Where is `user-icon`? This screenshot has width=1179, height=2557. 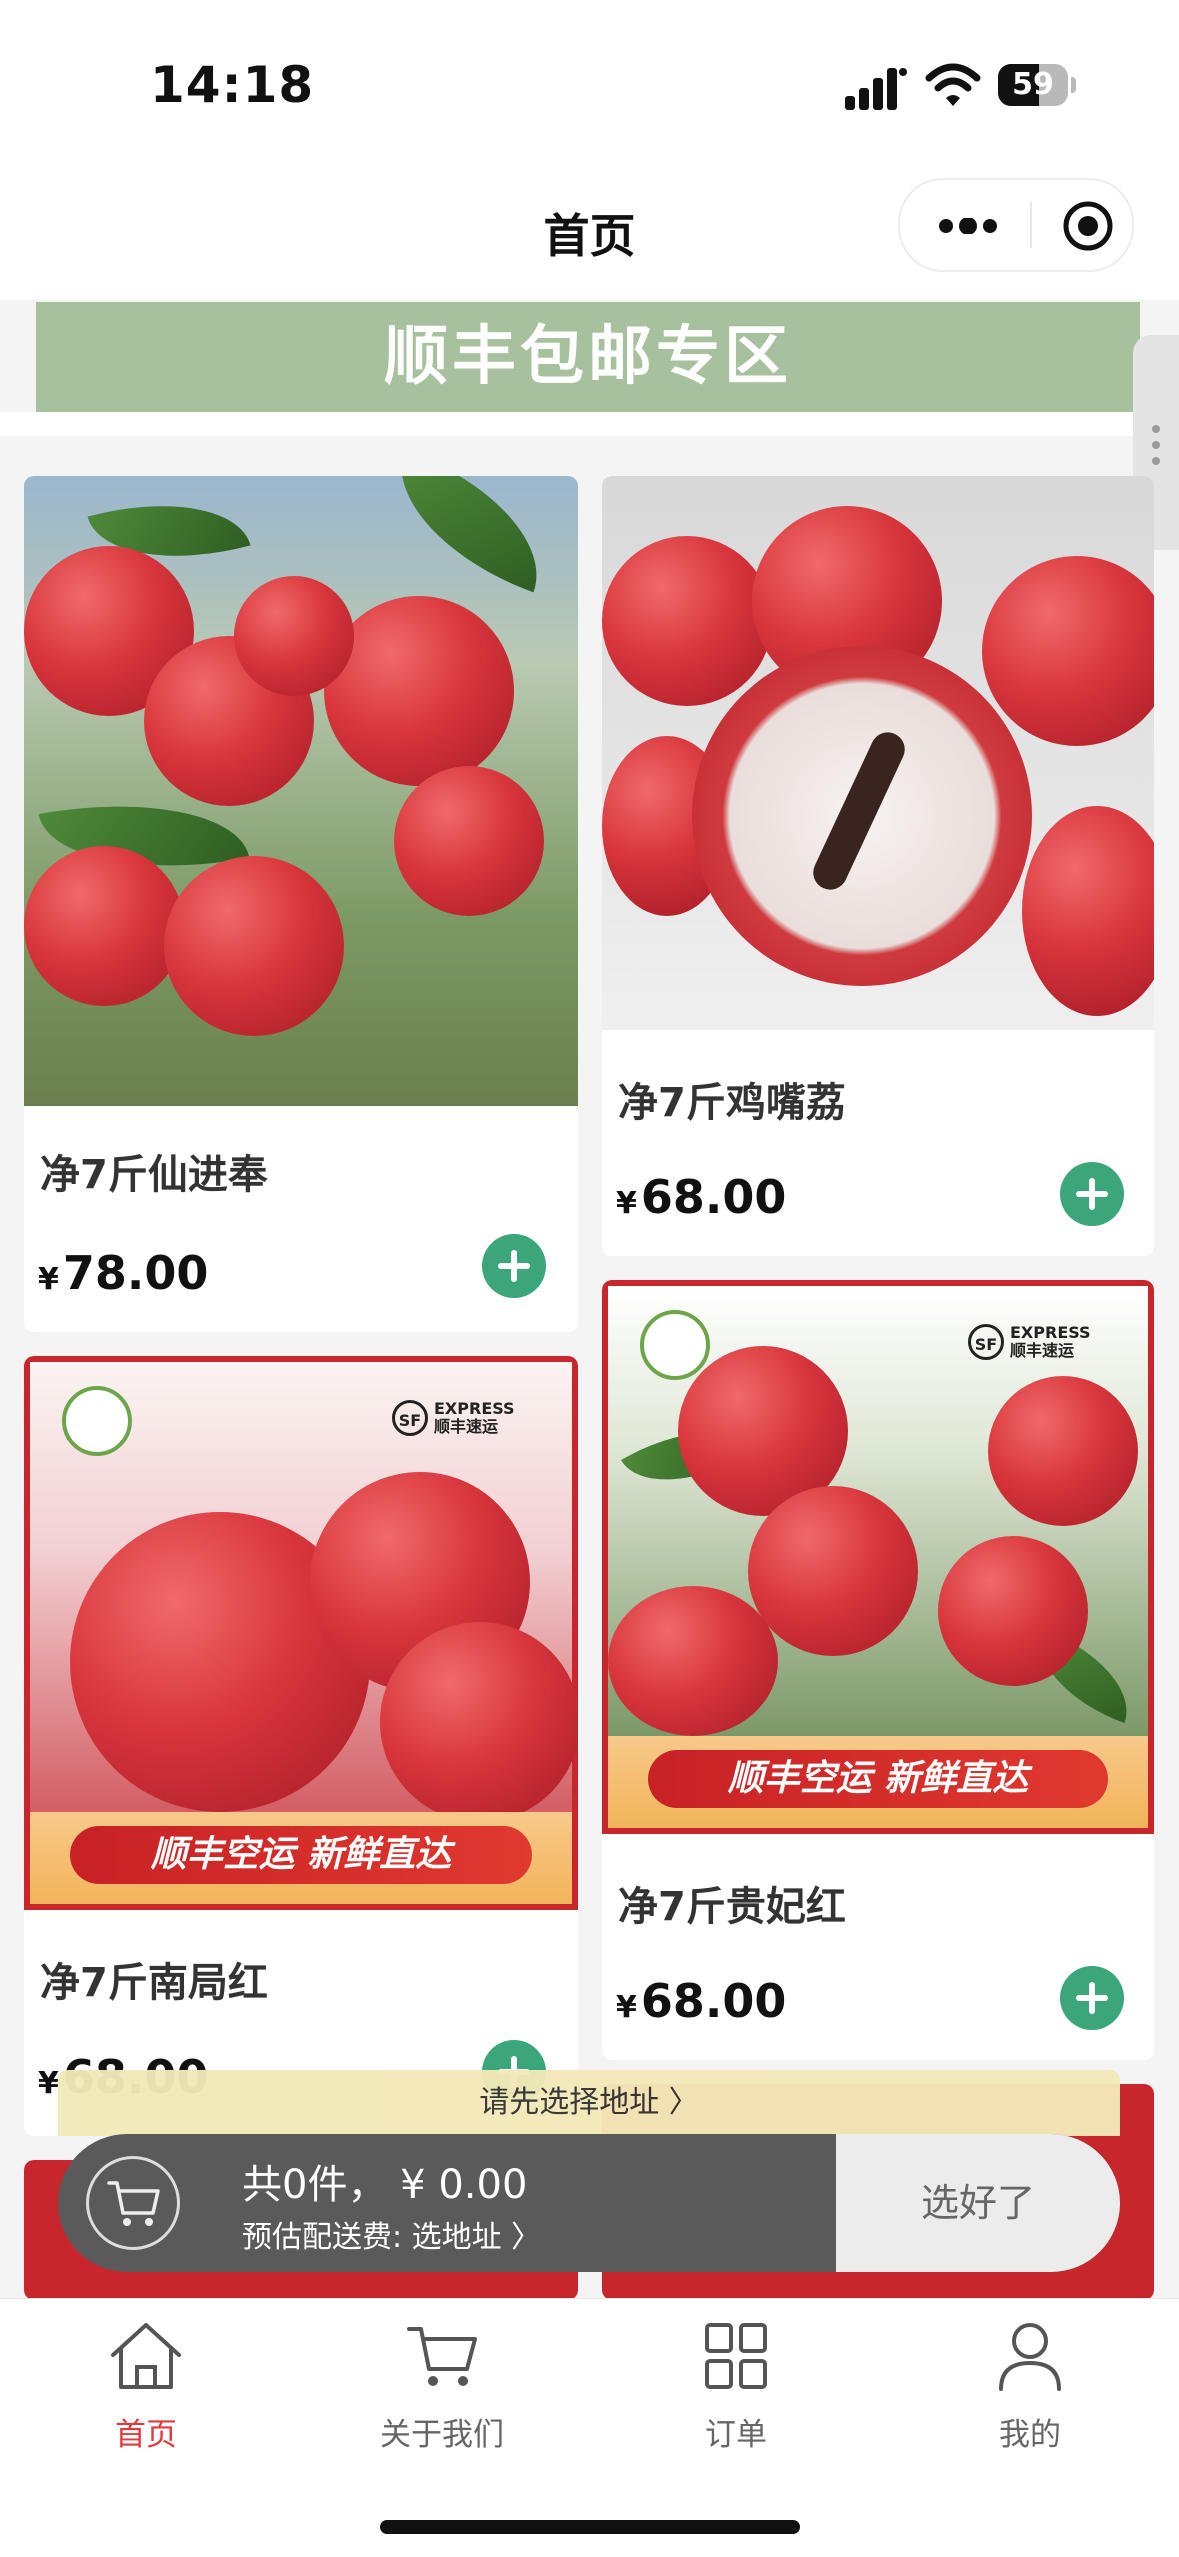 user-icon is located at coordinates (1030, 2357).